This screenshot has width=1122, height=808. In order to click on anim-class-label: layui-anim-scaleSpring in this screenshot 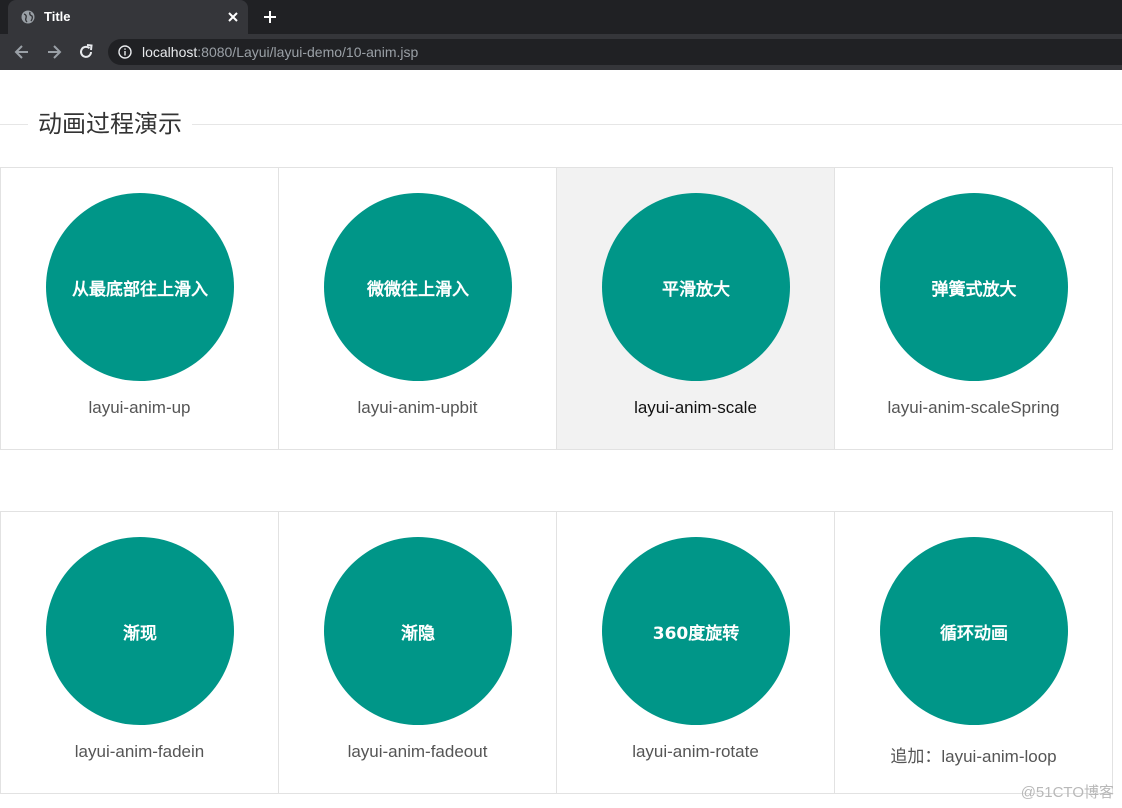, I will do `click(973, 407)`.